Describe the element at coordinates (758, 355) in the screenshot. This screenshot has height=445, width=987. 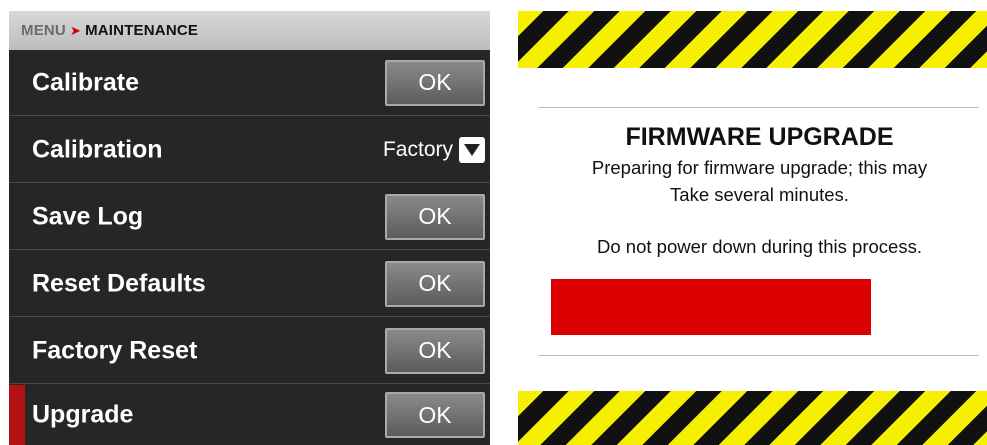
I see `divider-bottom` at that location.